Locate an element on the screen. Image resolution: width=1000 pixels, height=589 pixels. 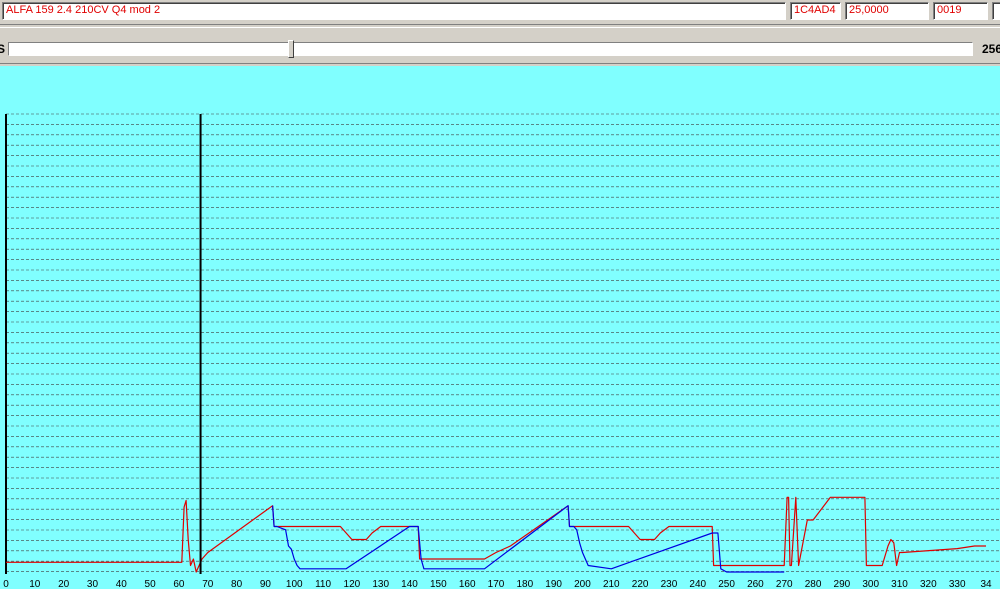
x-tick-label: 100 is located at coordinates (294, 584).